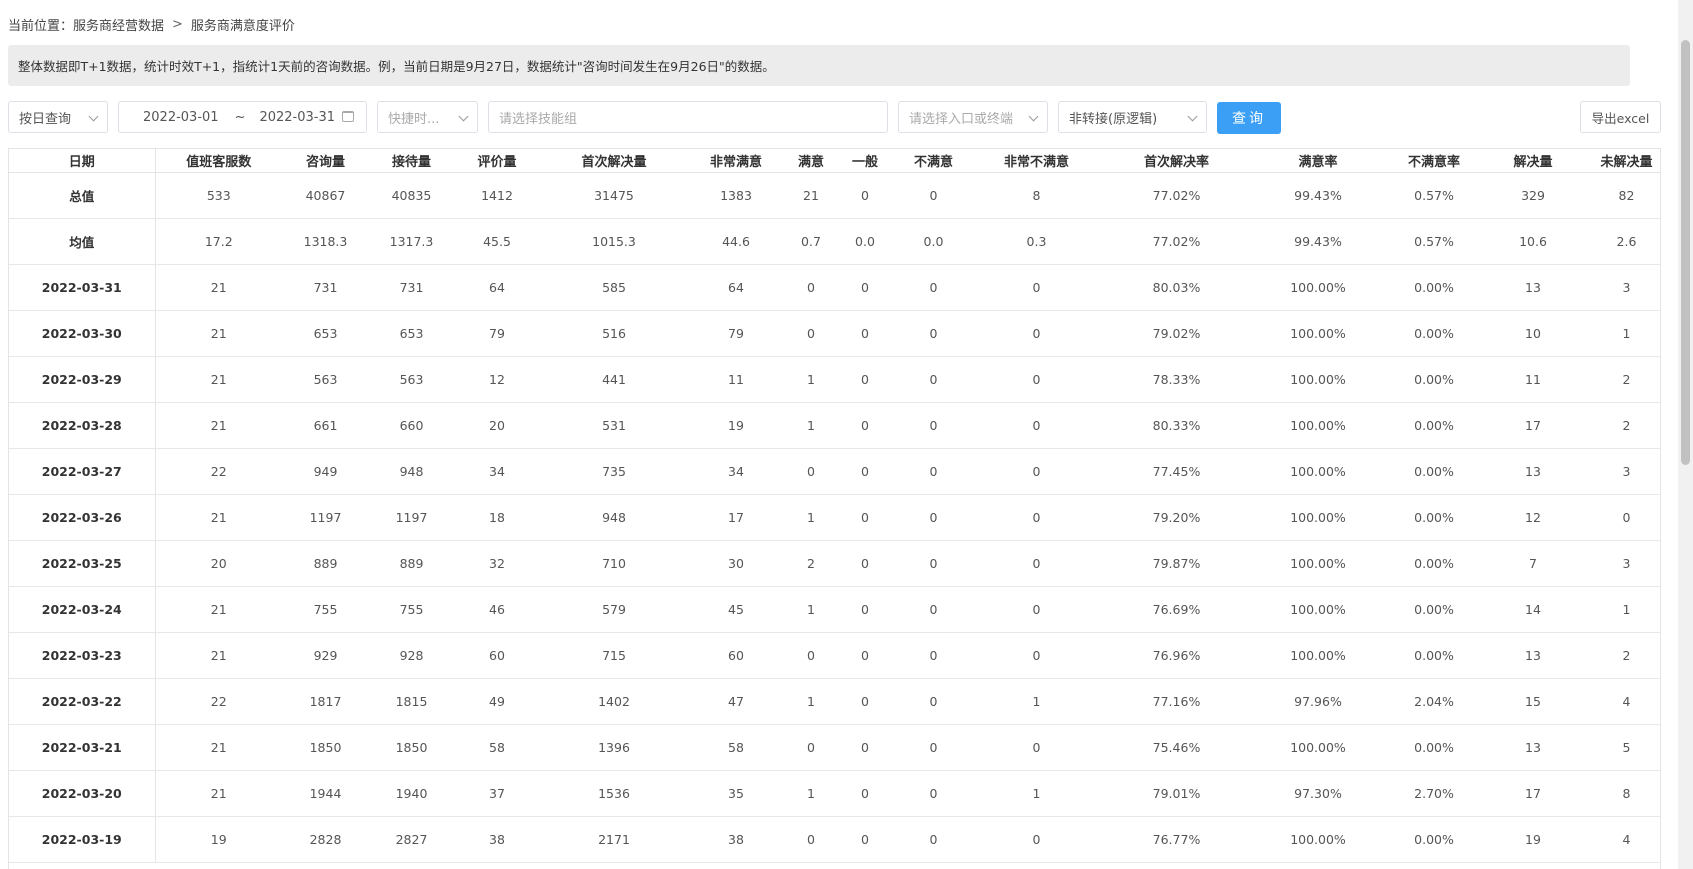 This screenshot has width=1693, height=869. What do you see at coordinates (614, 287) in the screenshot?
I see `table-cell: 585` at bounding box center [614, 287].